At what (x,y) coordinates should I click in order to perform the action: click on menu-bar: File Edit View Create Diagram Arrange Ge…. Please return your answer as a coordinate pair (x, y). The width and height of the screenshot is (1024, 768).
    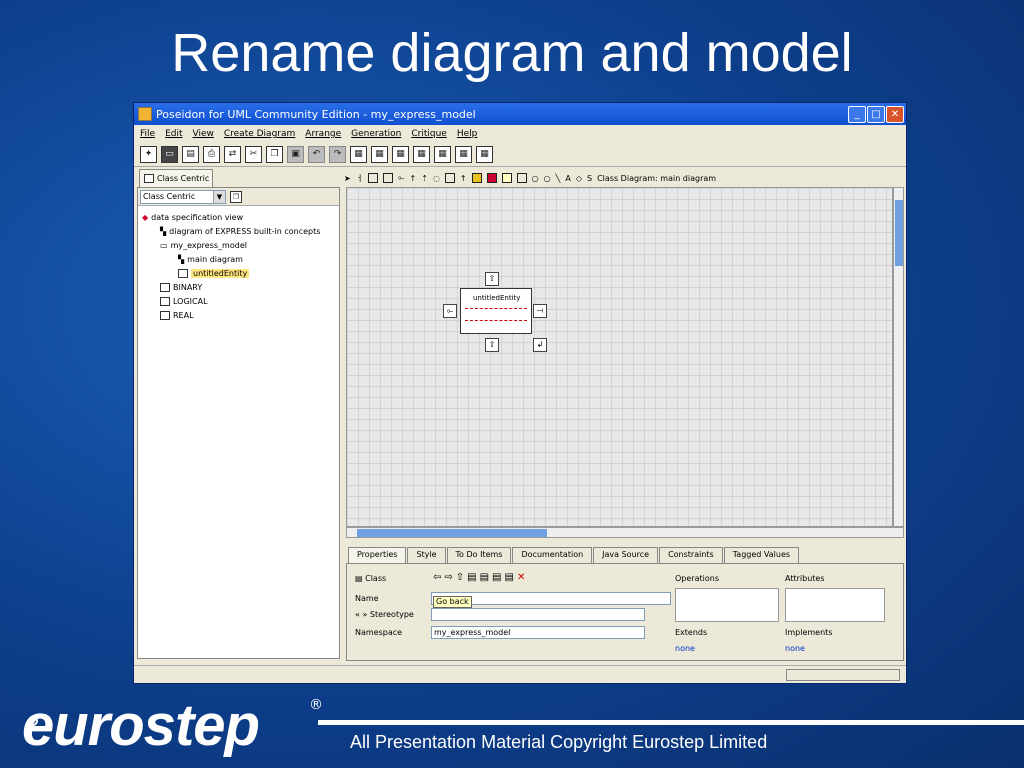
    Looking at the image, I should click on (520, 134).